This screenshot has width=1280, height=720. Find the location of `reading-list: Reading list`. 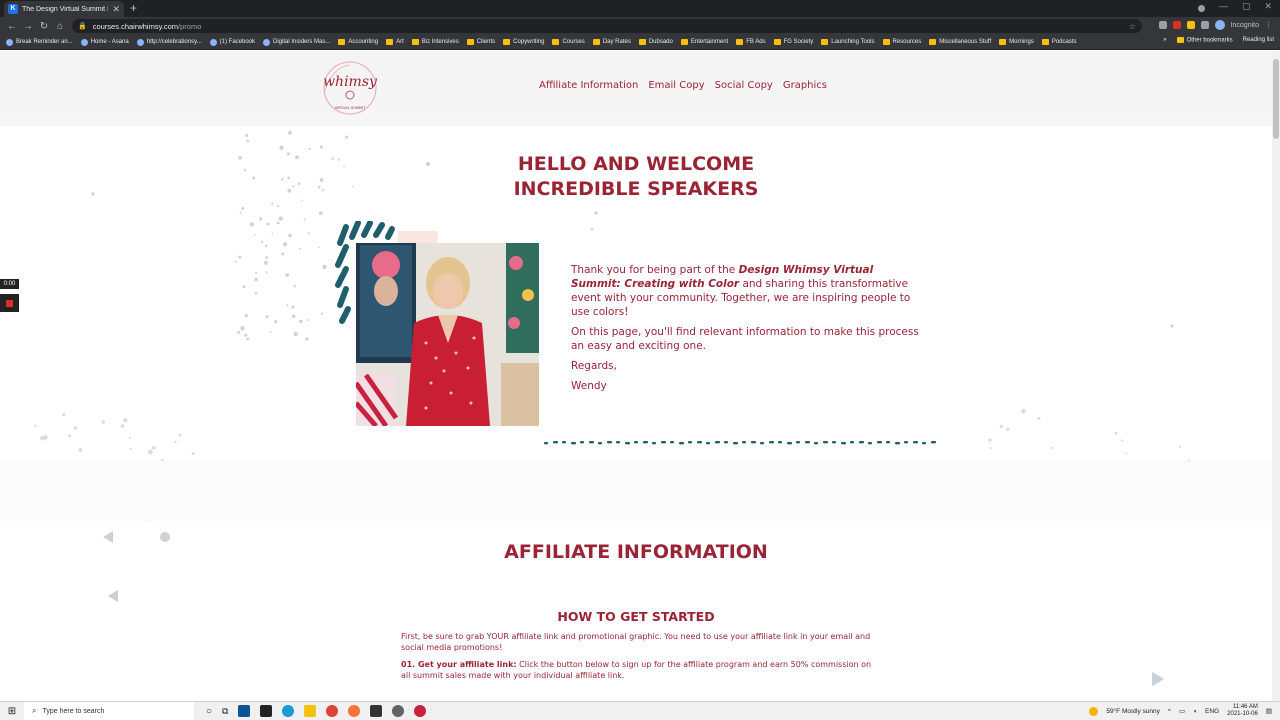

reading-list: Reading list is located at coordinates (1258, 40).